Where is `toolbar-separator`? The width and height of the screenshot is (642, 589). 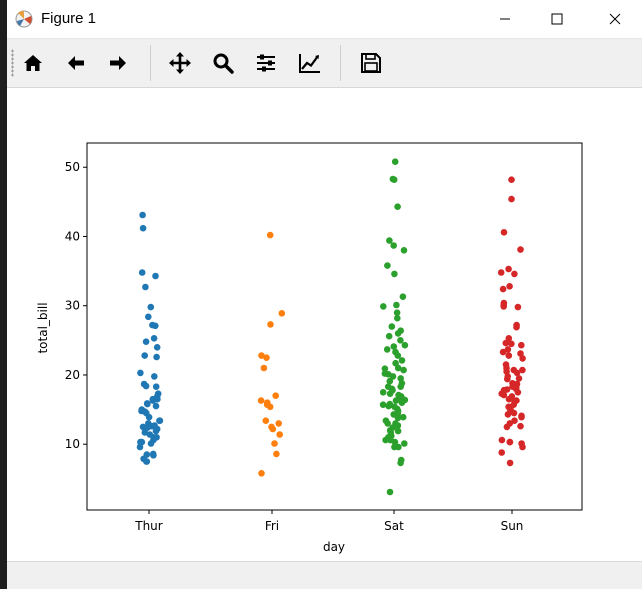 toolbar-separator is located at coordinates (340, 63).